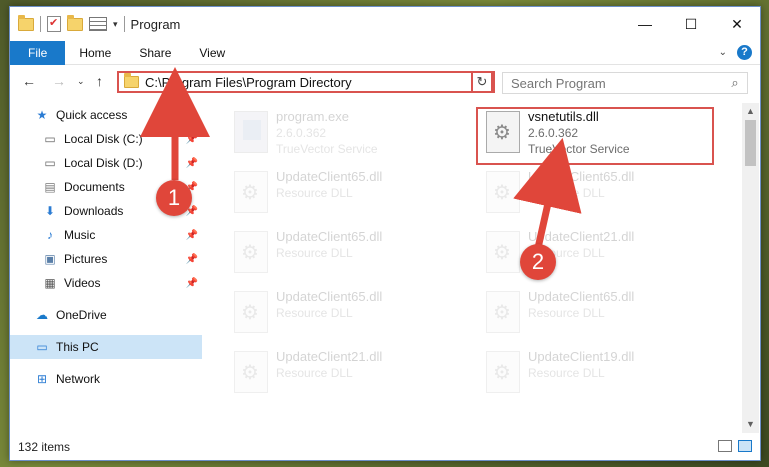  What do you see at coordinates (174, 198) in the screenshot?
I see `step-1-badge: 1` at bounding box center [174, 198].